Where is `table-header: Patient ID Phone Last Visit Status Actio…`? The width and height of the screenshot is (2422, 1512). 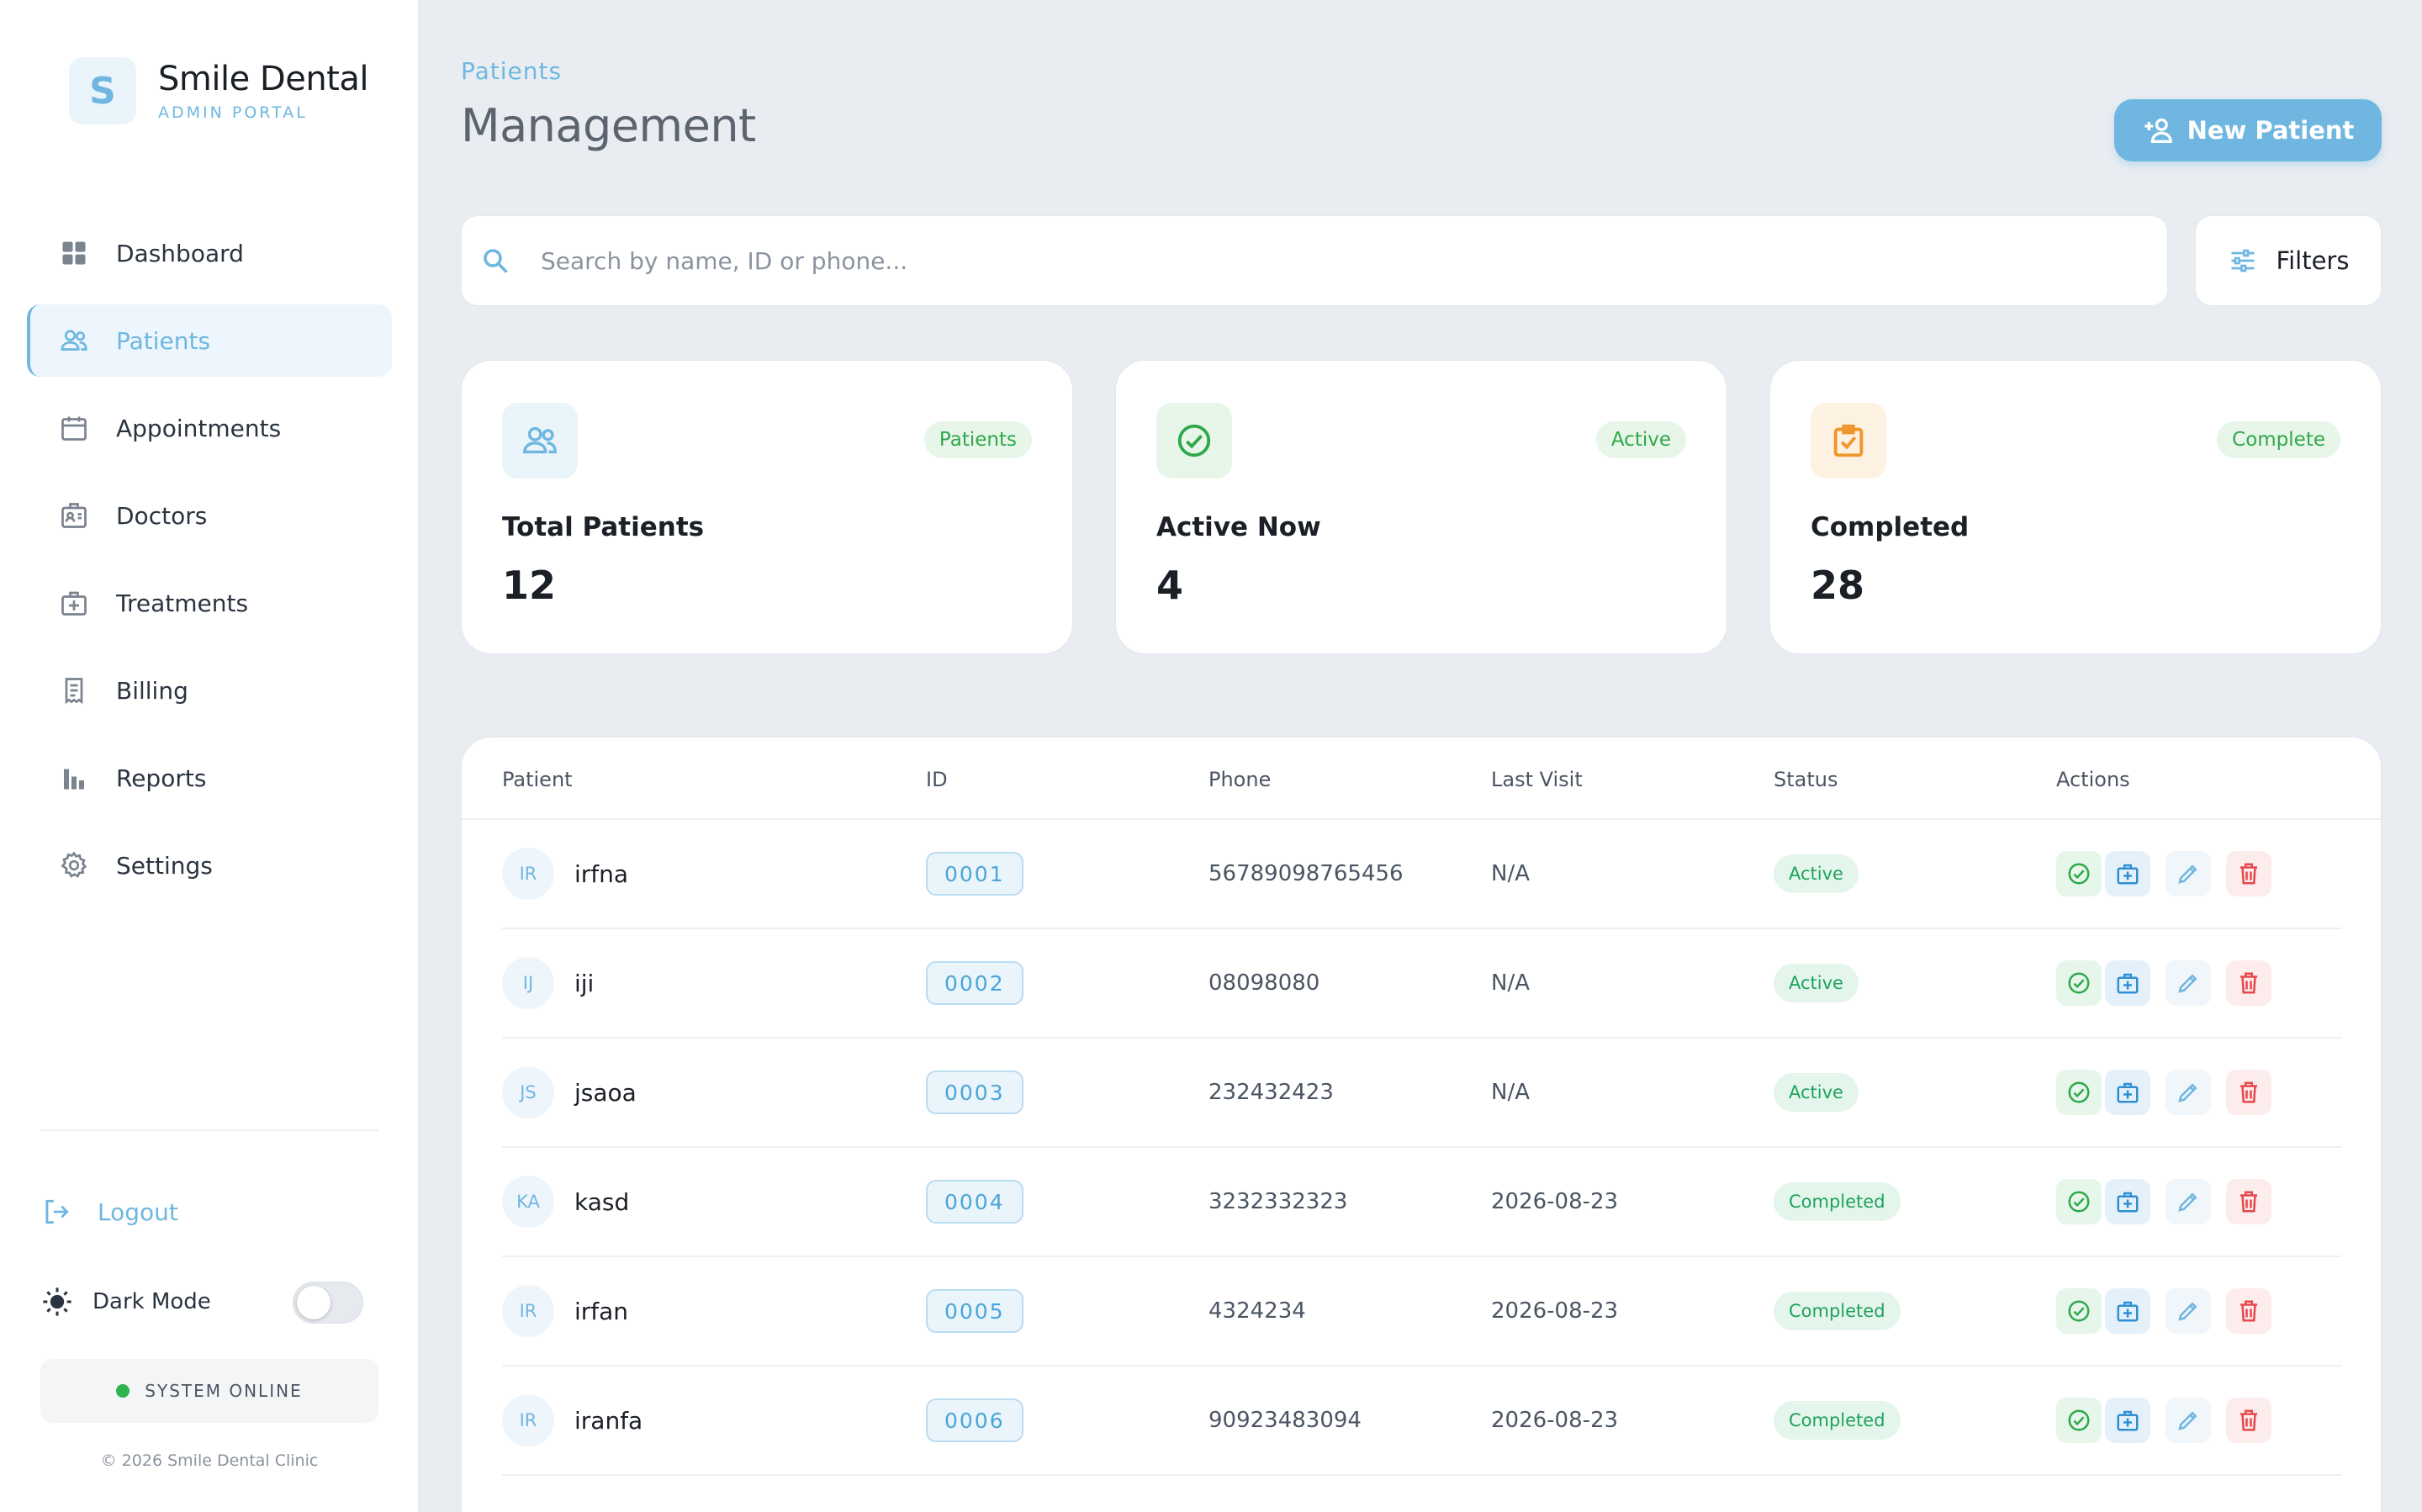
table-header: Patient ID Phone Last Visit Status Actio… is located at coordinates (1421, 778).